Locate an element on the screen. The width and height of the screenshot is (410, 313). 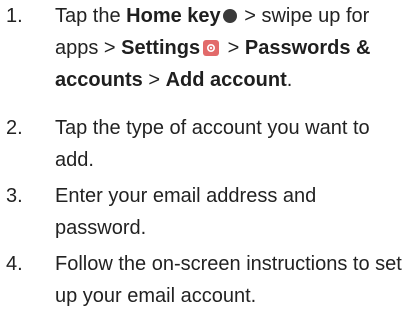
step-number: 1. is located at coordinates (14, 16).